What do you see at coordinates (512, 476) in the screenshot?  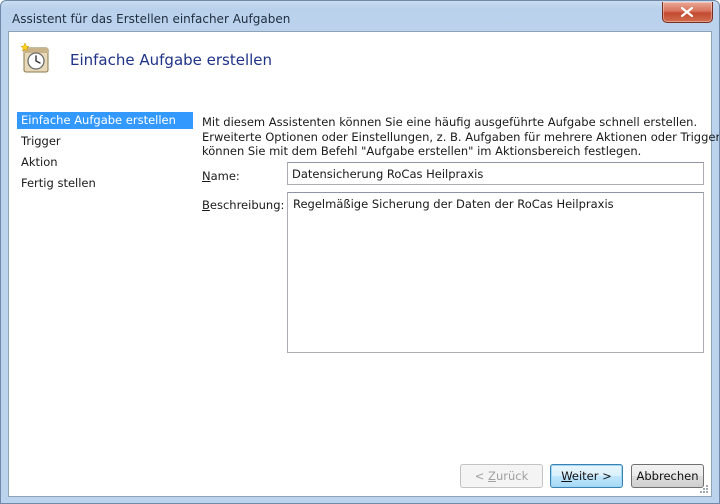 I see `back-button-rest: urück` at bounding box center [512, 476].